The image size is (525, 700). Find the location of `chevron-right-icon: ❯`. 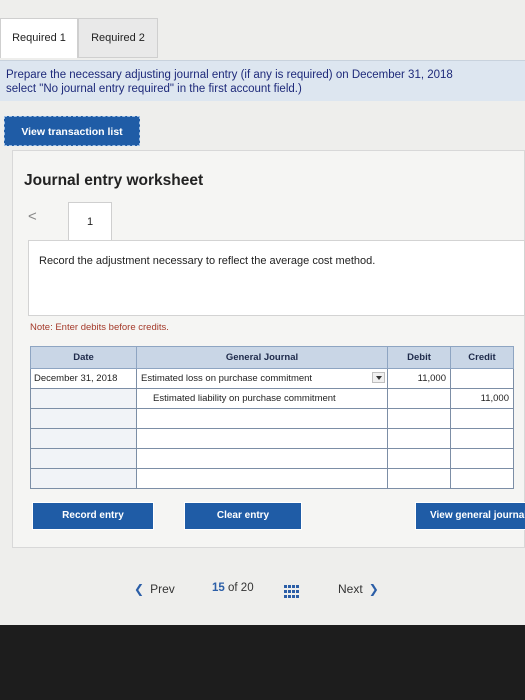

chevron-right-icon: ❯ is located at coordinates (373, 589).